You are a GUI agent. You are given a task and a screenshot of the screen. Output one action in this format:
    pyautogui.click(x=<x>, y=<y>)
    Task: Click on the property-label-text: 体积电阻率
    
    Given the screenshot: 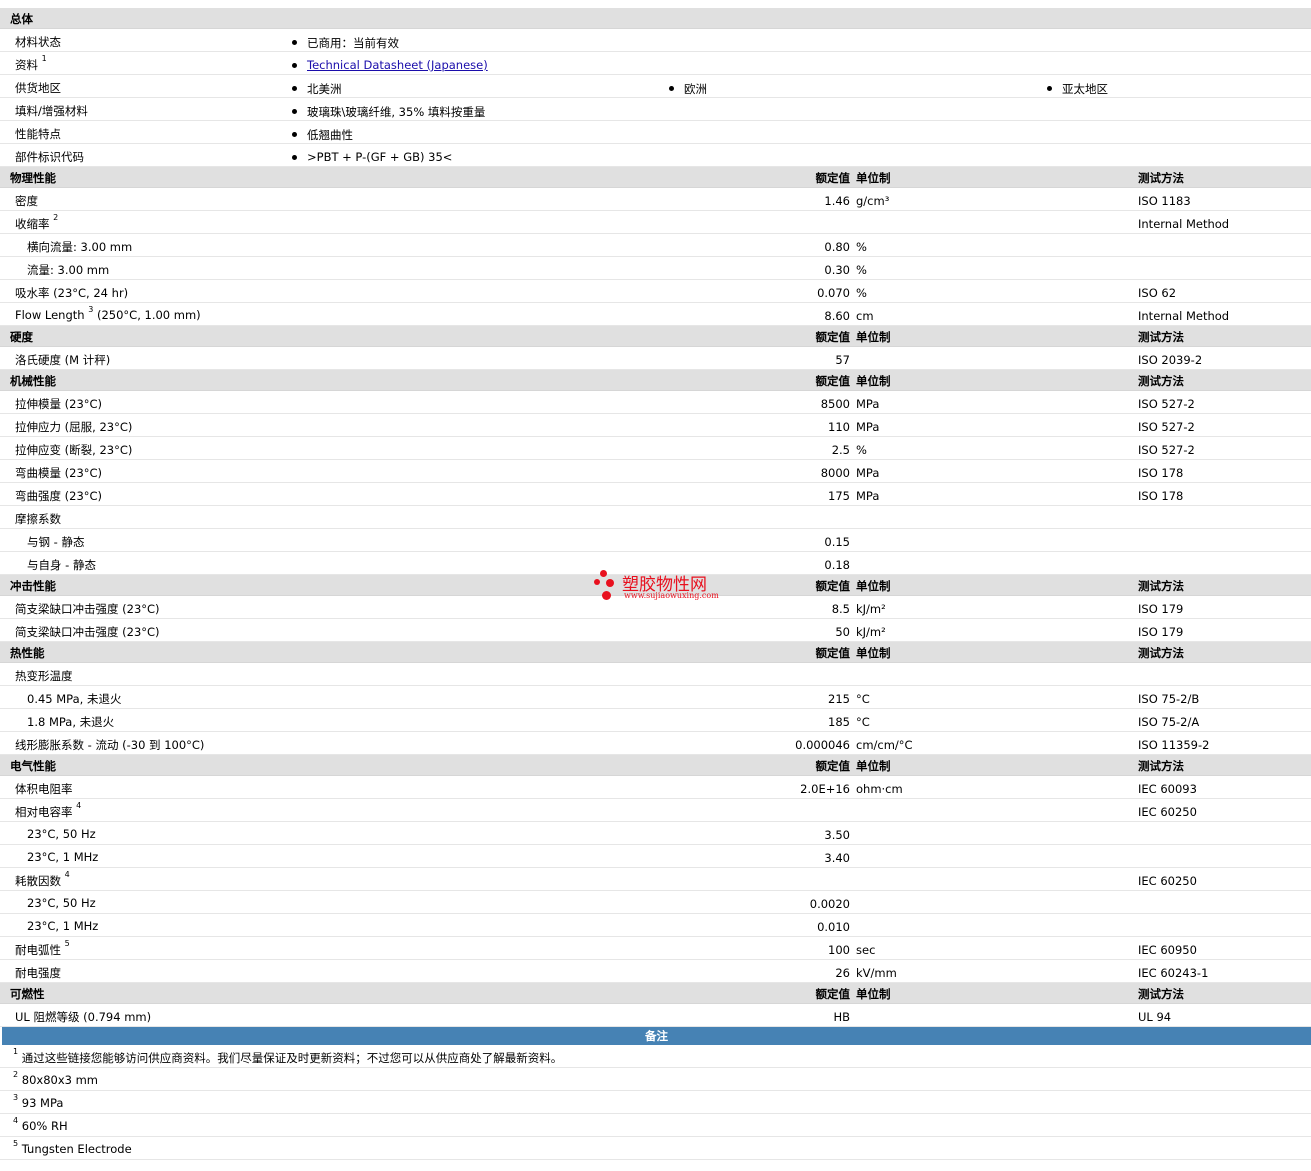 What is the action you would take?
    pyautogui.click(x=44, y=789)
    